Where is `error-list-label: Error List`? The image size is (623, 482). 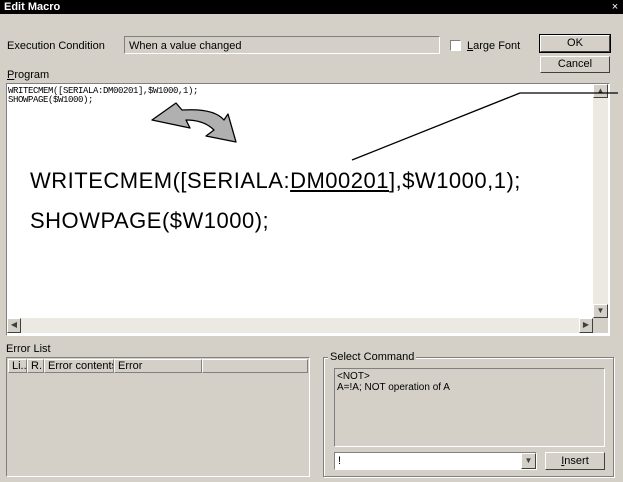
error-list-label: Error List is located at coordinates (28, 349).